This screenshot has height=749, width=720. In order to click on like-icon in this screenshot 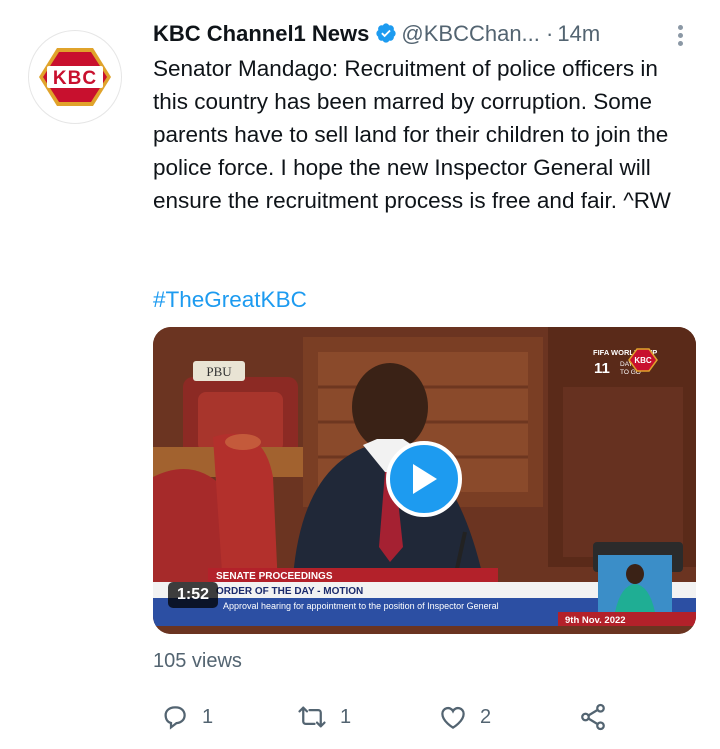, I will do `click(453, 717)`.